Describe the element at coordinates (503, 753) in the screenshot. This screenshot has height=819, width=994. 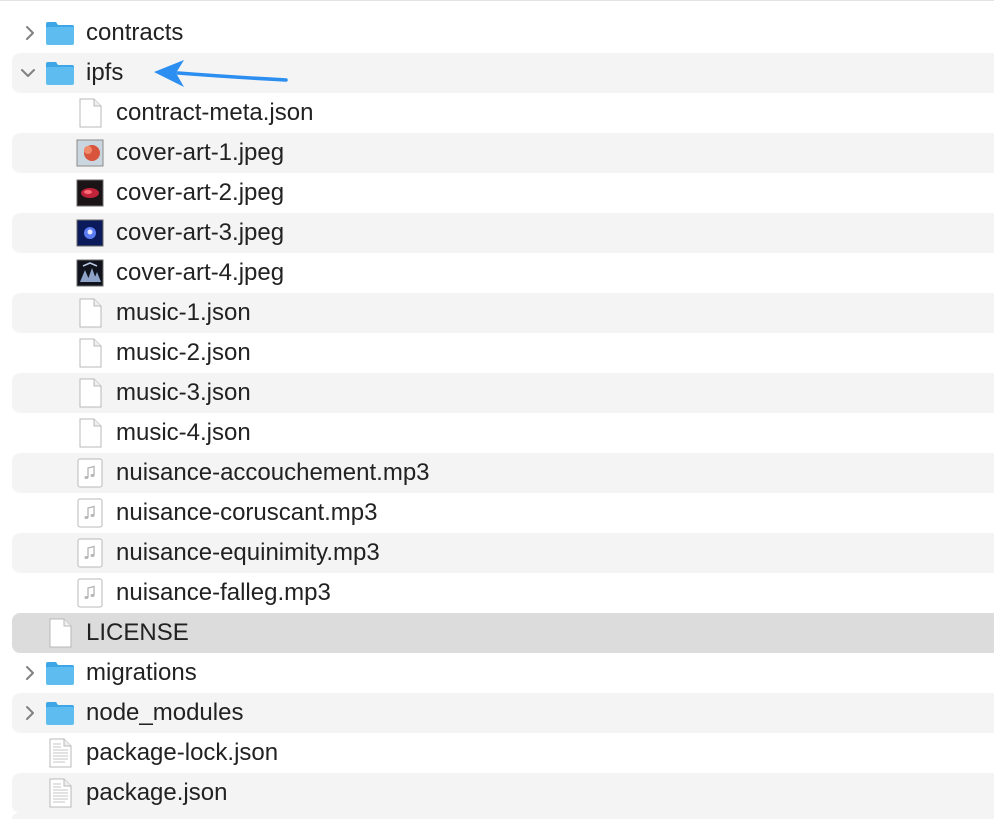
I see `file-row-package-lock: package-lock.json` at that location.